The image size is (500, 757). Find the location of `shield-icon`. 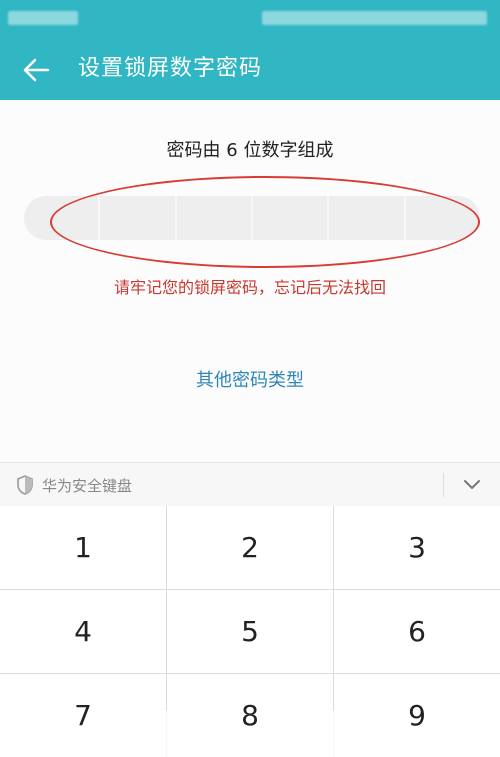

shield-icon is located at coordinates (25, 485).